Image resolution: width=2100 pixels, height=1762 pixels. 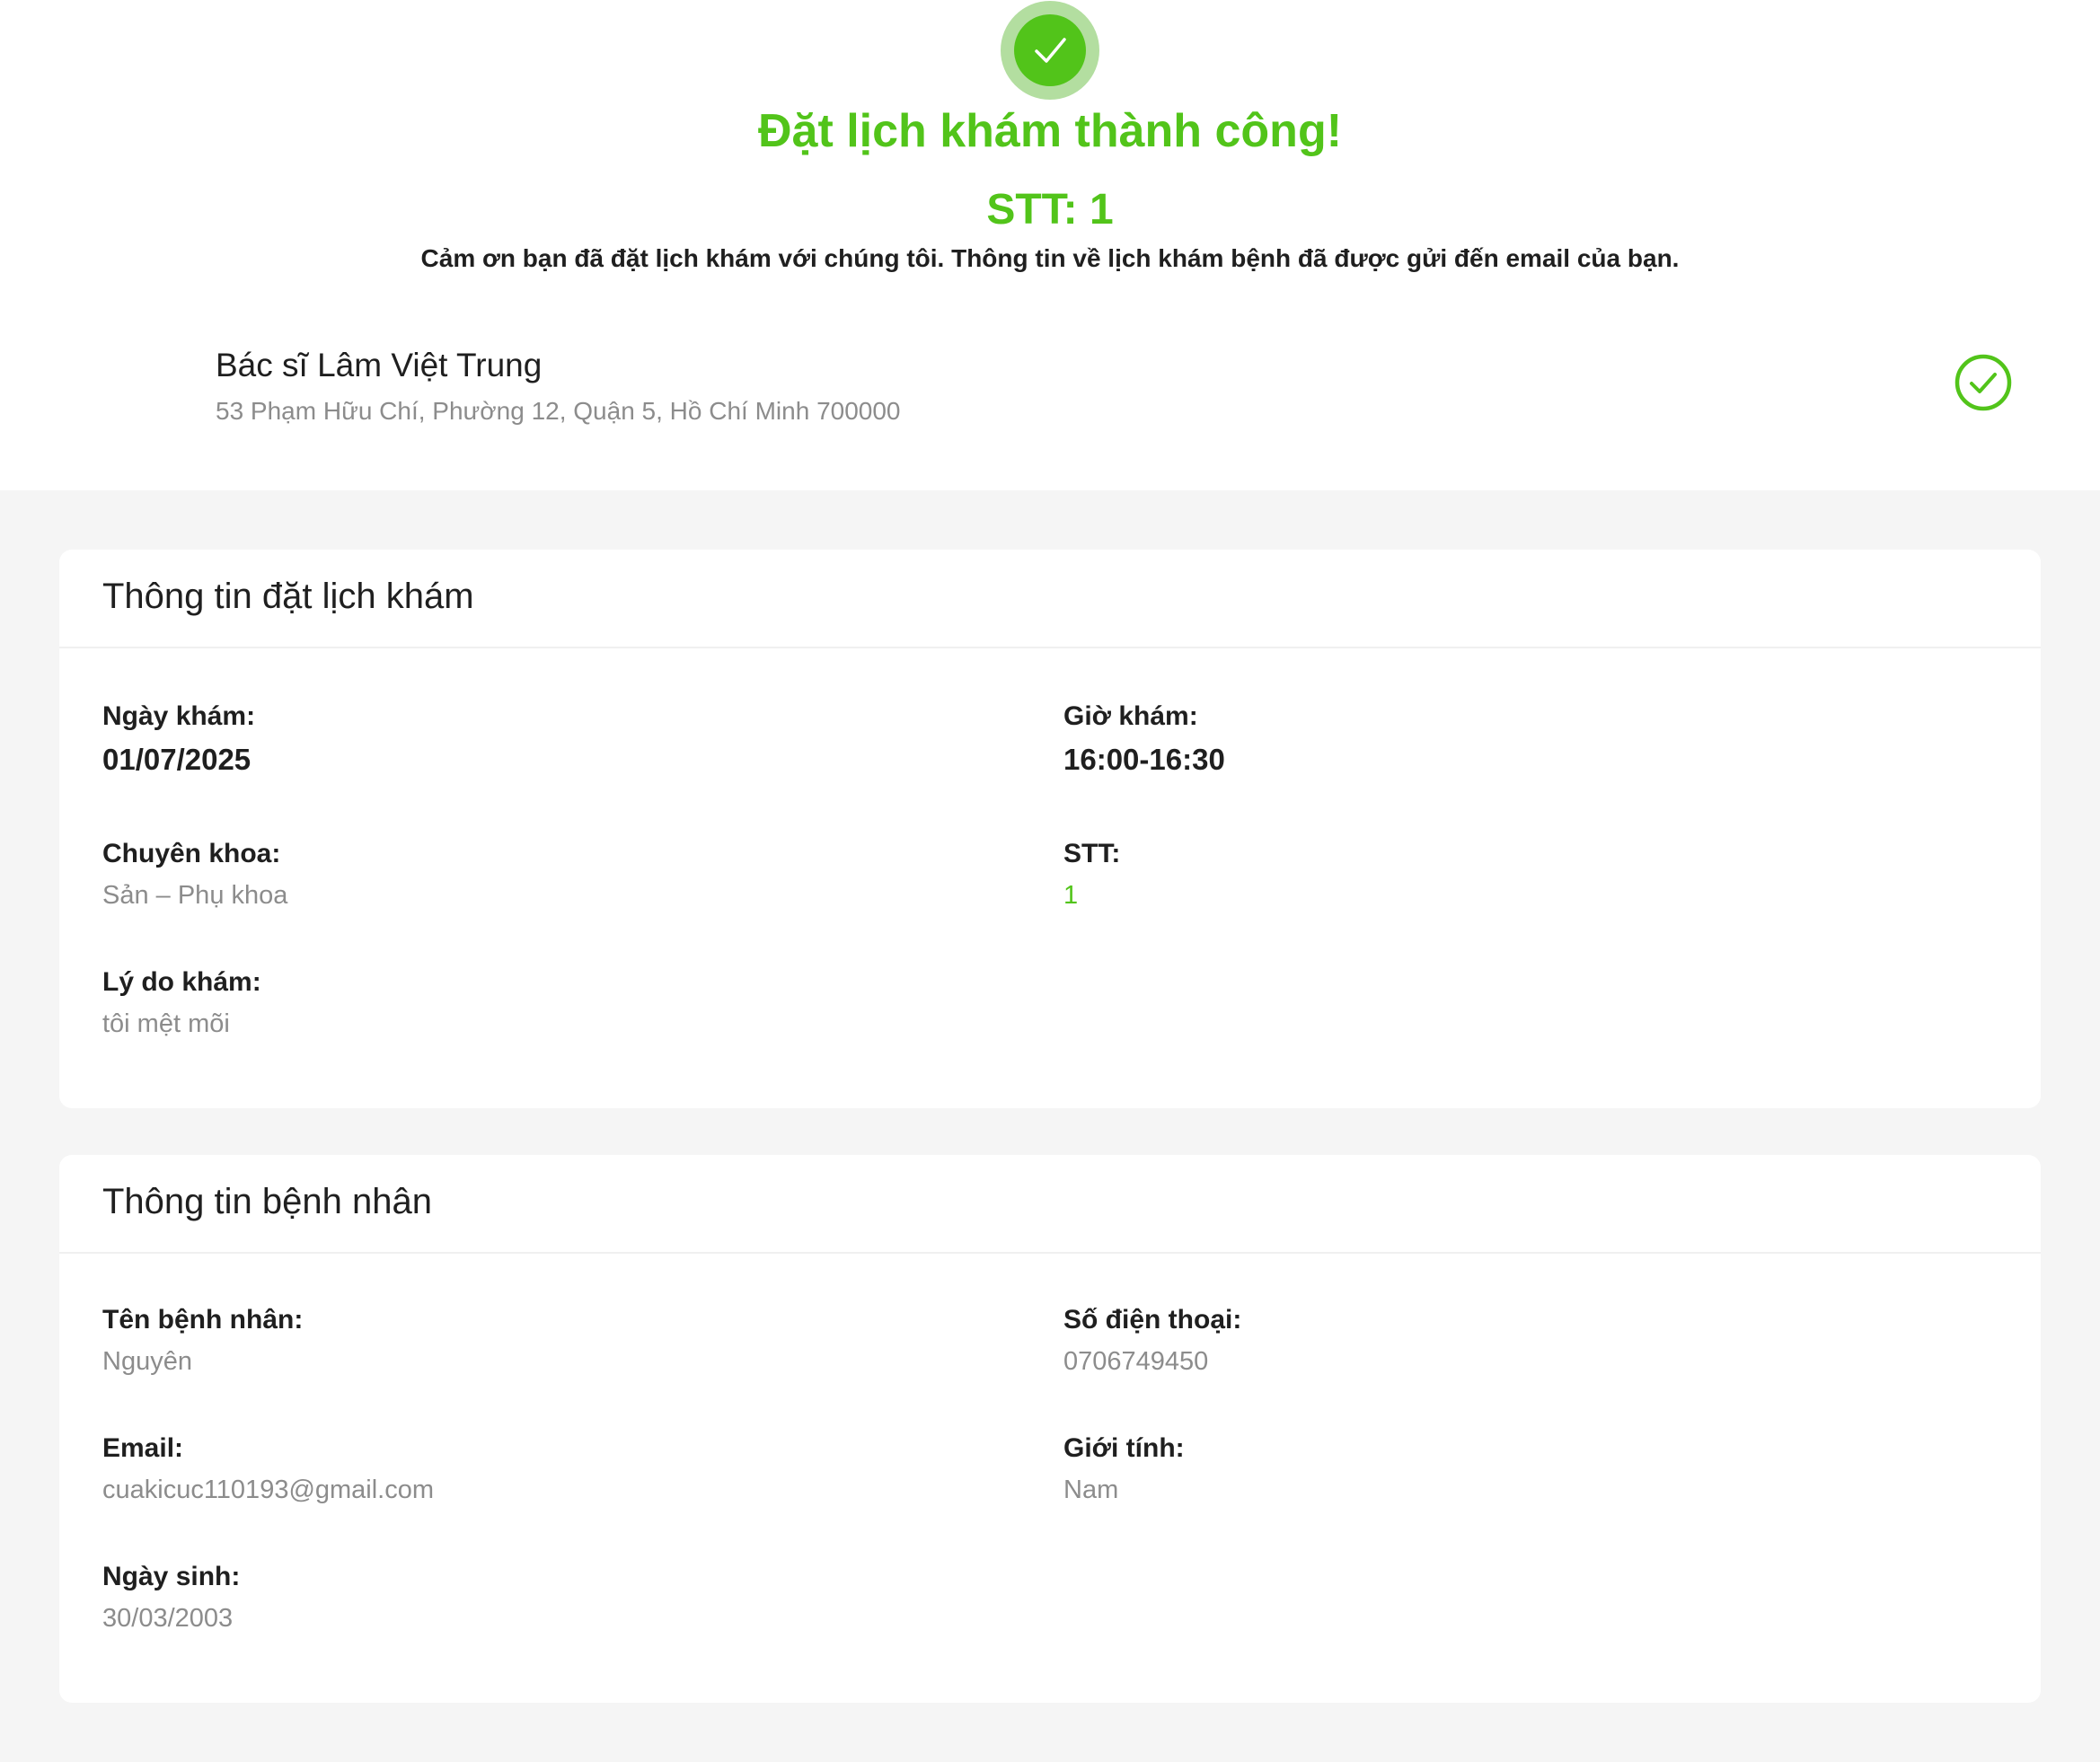 I want to click on check-icon, so click(x=1050, y=50).